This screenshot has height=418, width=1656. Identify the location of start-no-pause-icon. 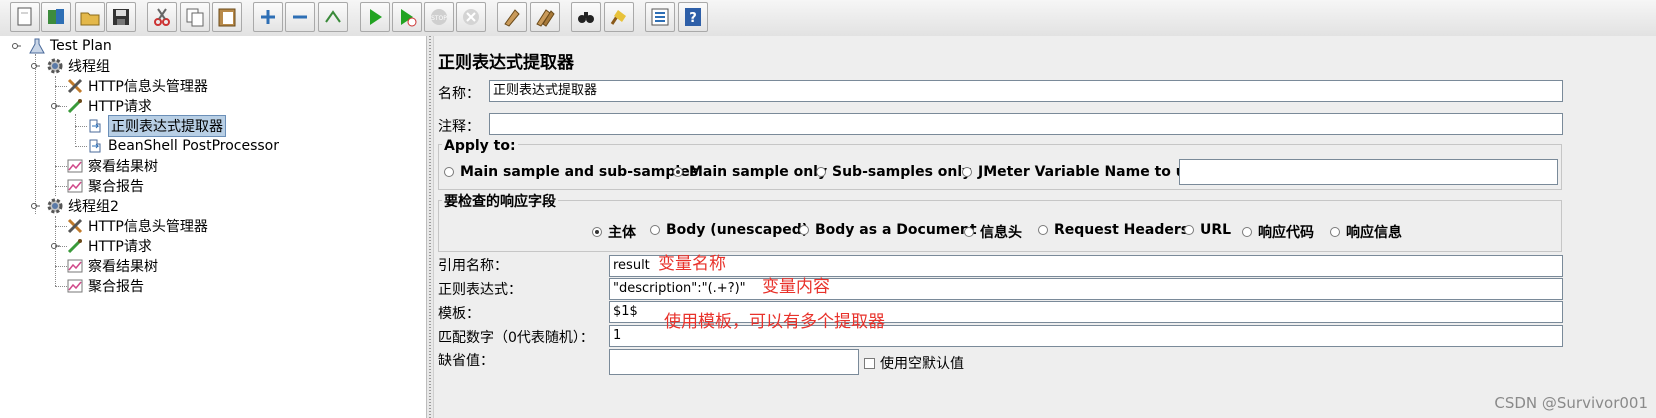
(407, 17).